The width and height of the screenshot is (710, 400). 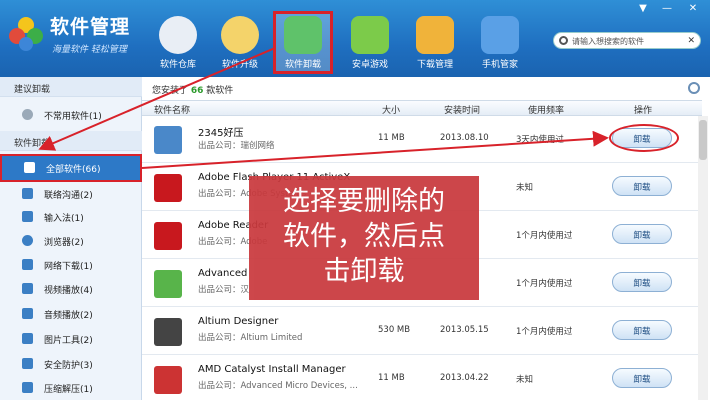 I want to click on sidebar-item-chat: 联络沟通(2), so click(x=71, y=194).